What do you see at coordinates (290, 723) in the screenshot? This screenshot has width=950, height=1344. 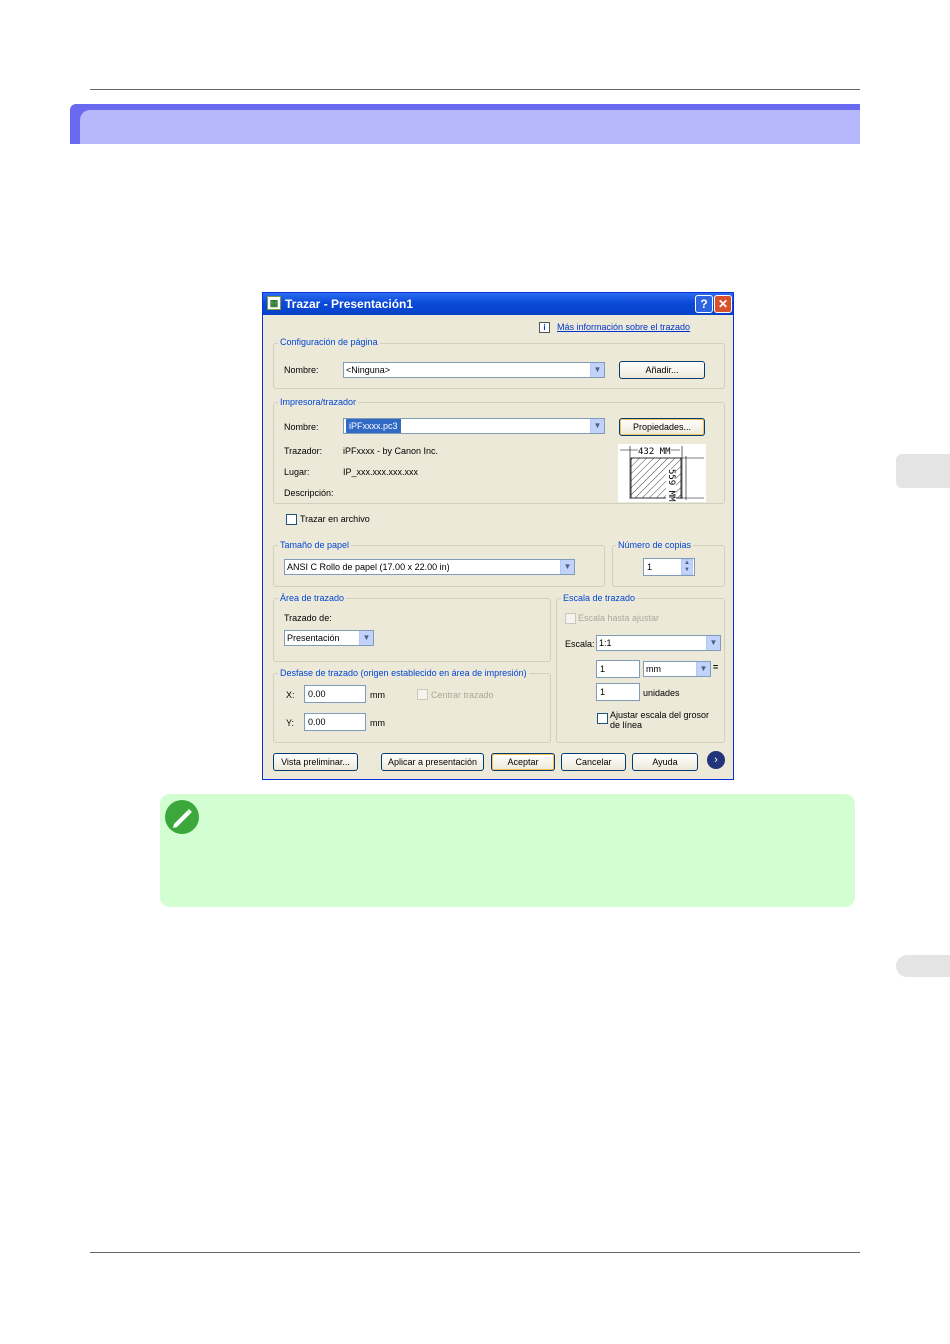 I see `offset-y-label: Y:` at bounding box center [290, 723].